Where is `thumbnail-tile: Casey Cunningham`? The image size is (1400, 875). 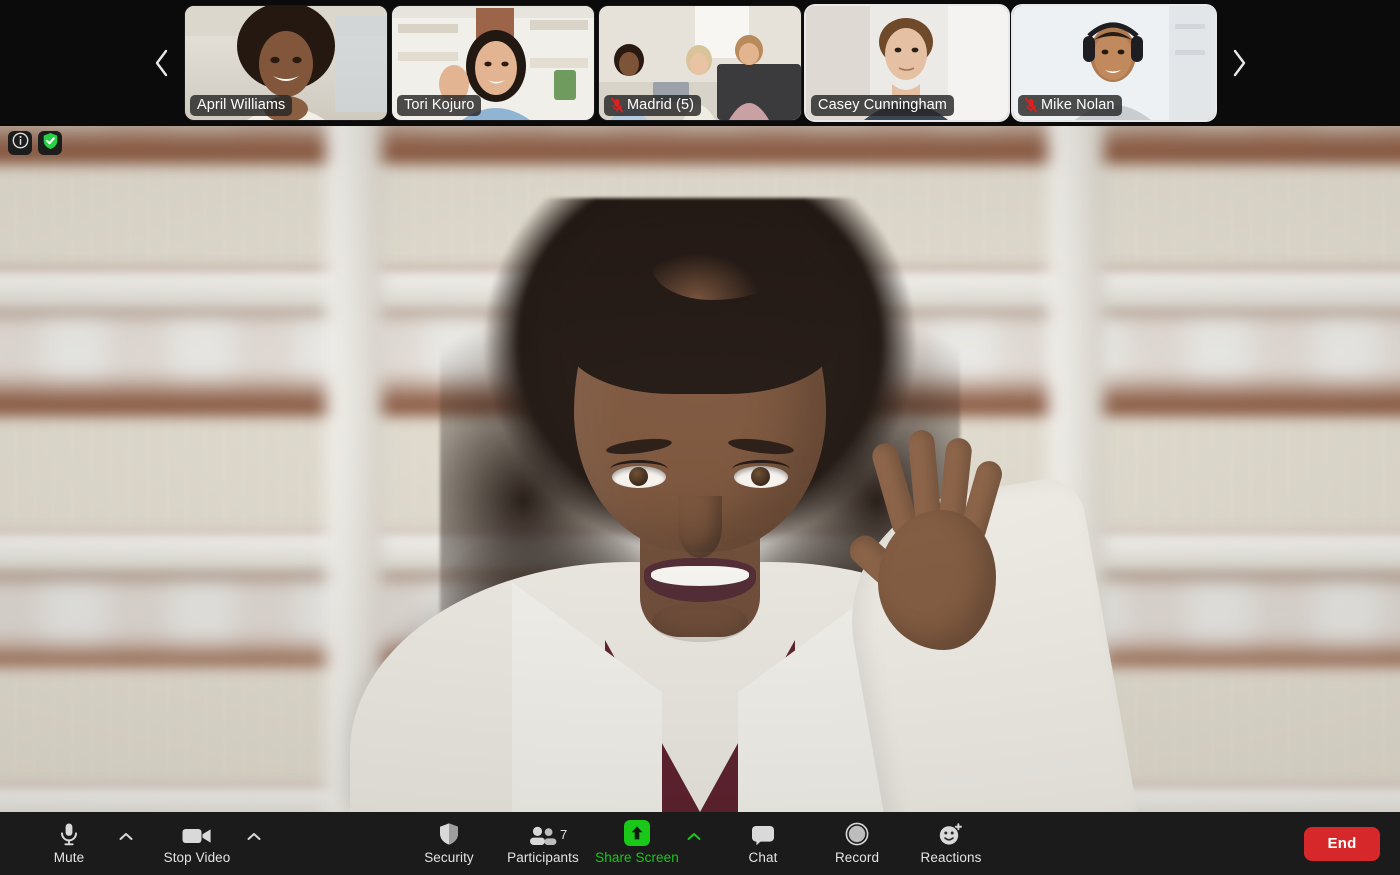
thumbnail-tile: Casey Cunningham is located at coordinates (907, 63).